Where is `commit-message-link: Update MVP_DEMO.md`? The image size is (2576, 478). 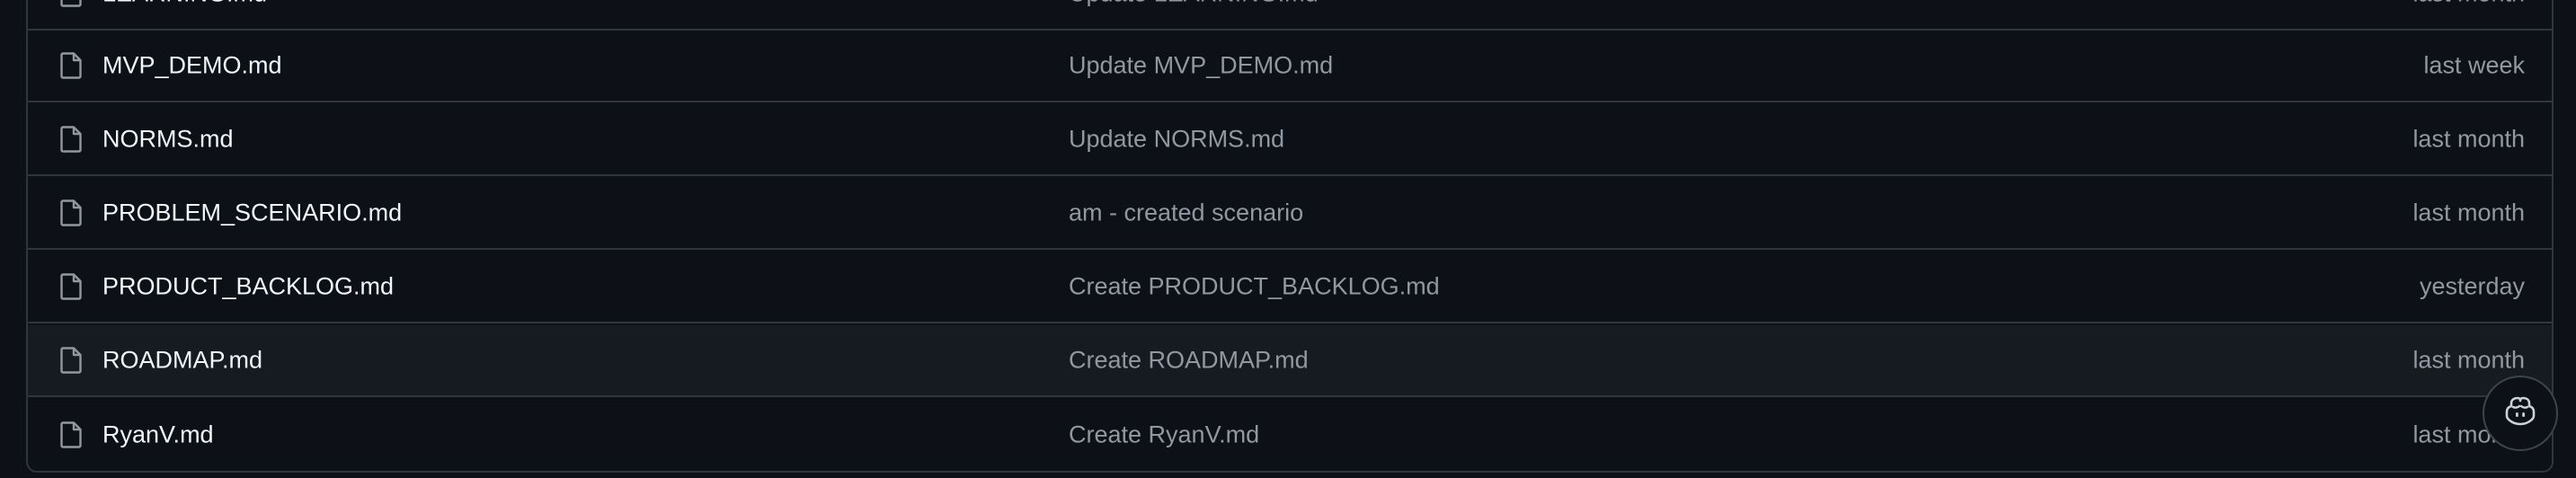 commit-message-link: Update MVP_DEMO.md is located at coordinates (1201, 66).